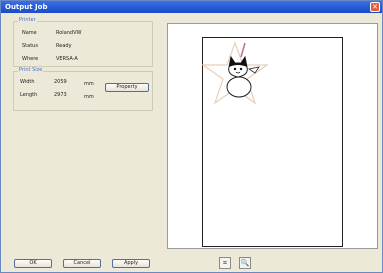 The width and height of the screenshot is (383, 273). I want to click on preview-artwork, so click(235, 73).